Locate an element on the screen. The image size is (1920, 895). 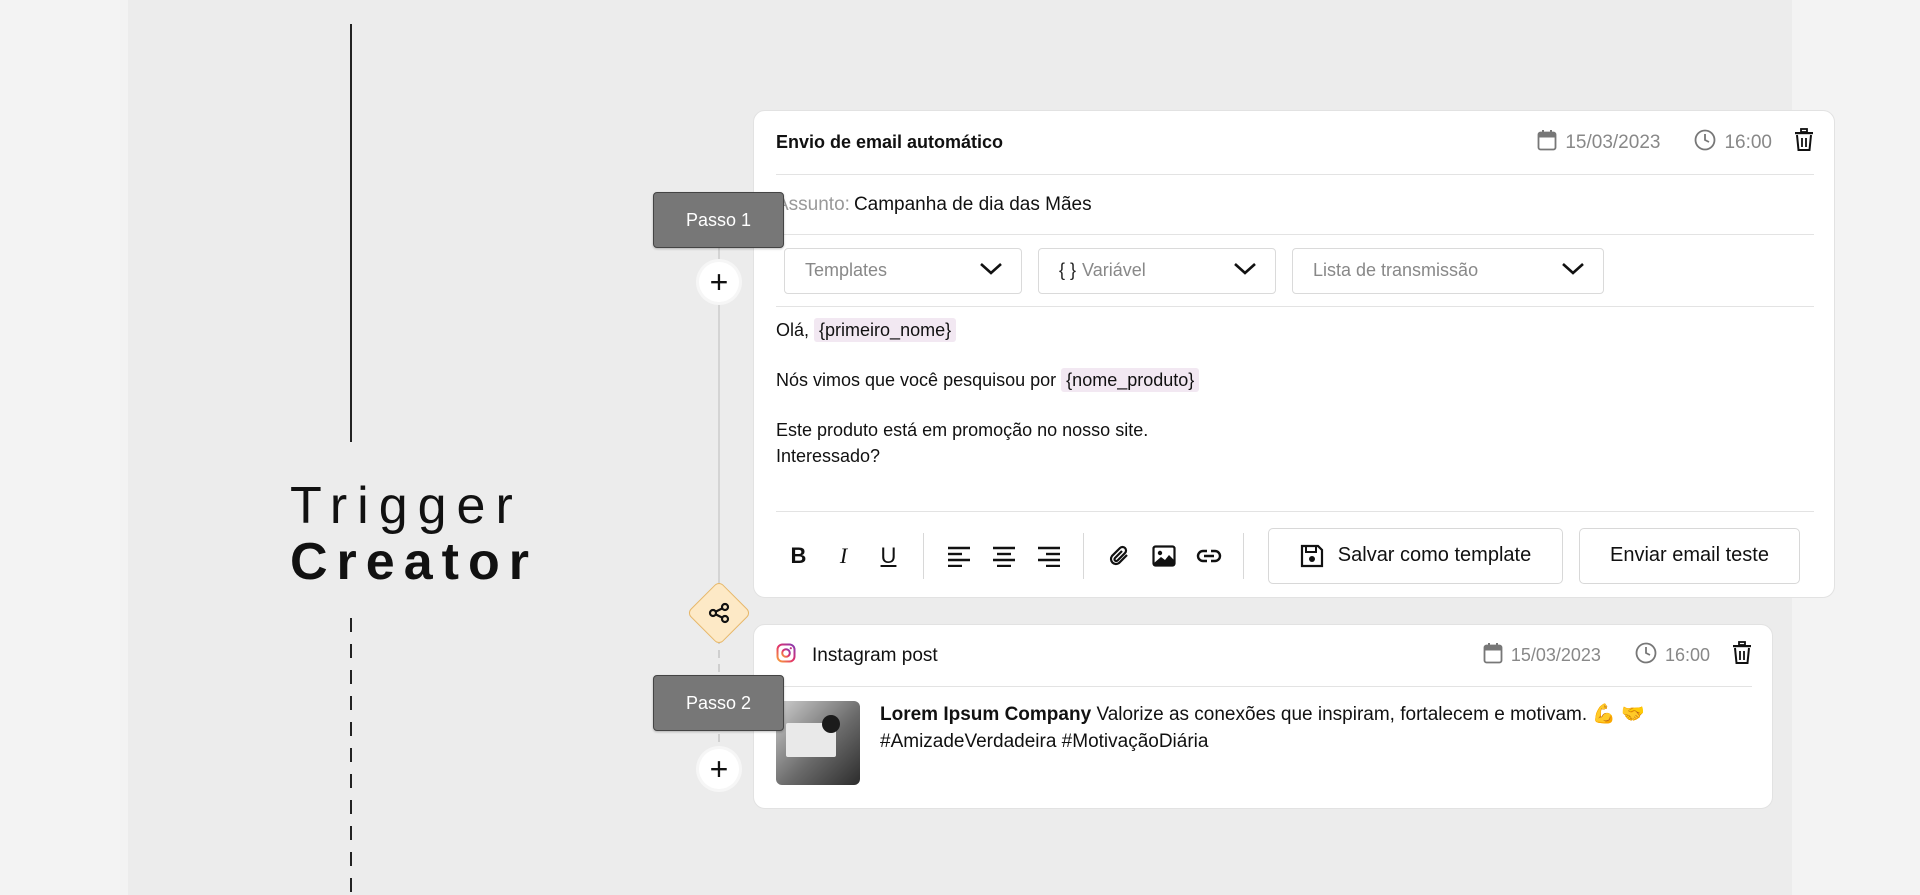
templates-select-label: Templates is located at coordinates (846, 270).